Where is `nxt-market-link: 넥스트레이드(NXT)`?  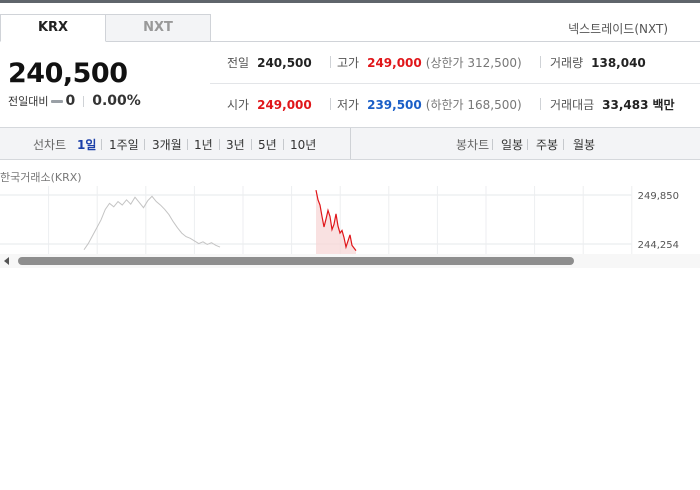
nxt-market-link: 넥스트레이드(NXT) is located at coordinates (618, 28).